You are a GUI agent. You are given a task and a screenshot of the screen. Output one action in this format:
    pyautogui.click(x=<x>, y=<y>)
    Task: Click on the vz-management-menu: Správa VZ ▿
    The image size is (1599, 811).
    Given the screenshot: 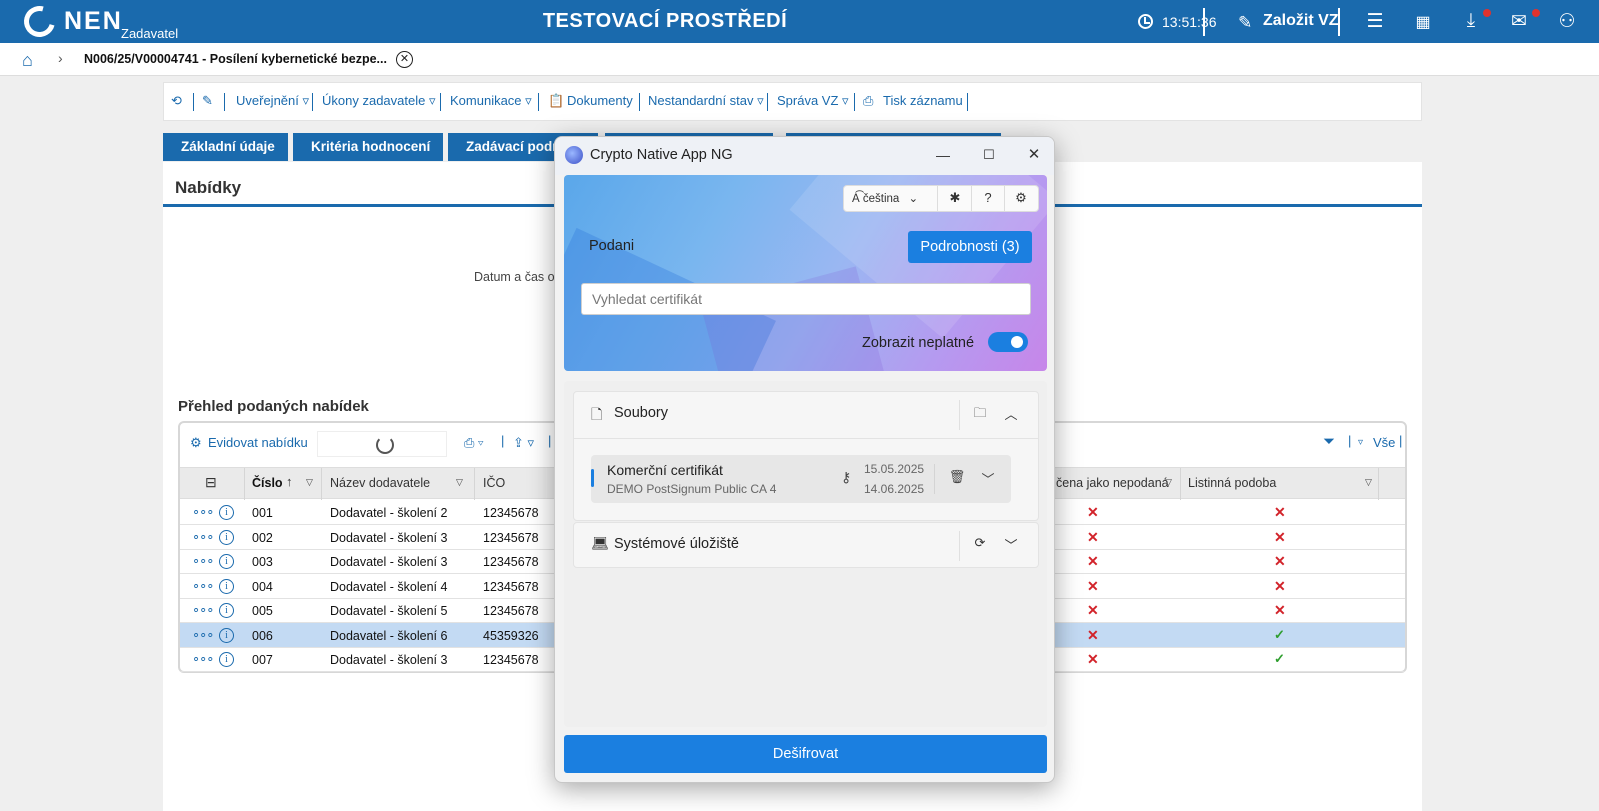 What is the action you would take?
    pyautogui.click(x=813, y=101)
    